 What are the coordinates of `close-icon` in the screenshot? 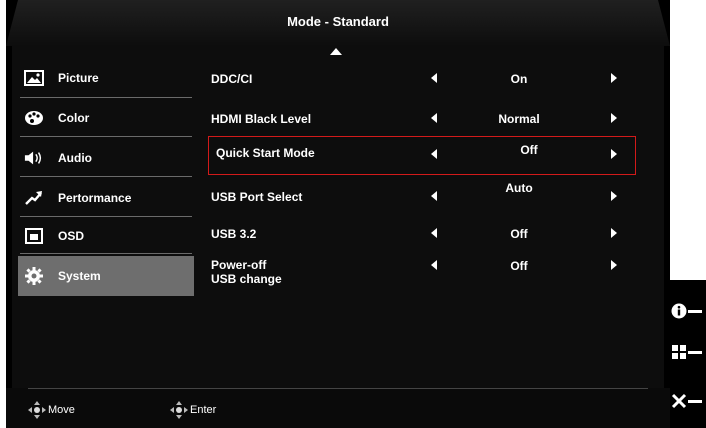 It's located at (679, 401).